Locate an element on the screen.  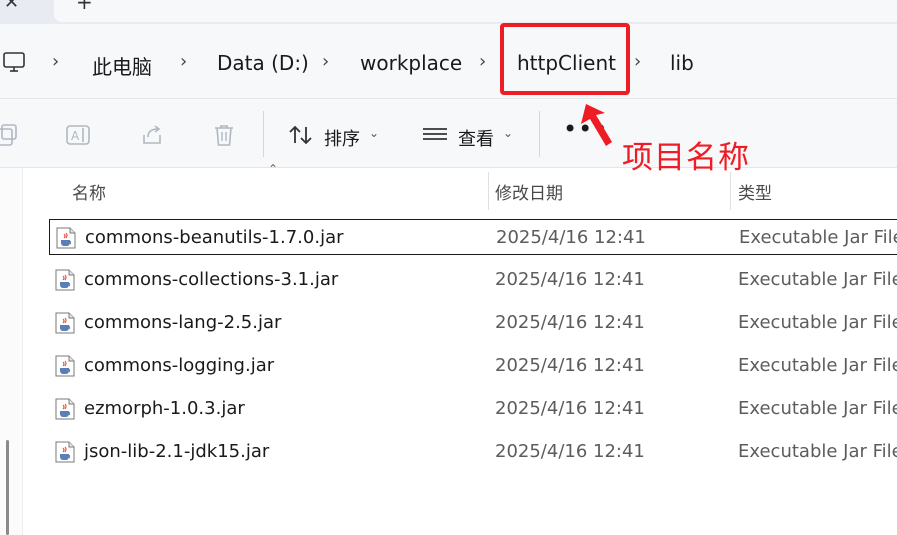
file-name: json-lib-2.1-jdk15.jar is located at coordinates (176, 451).